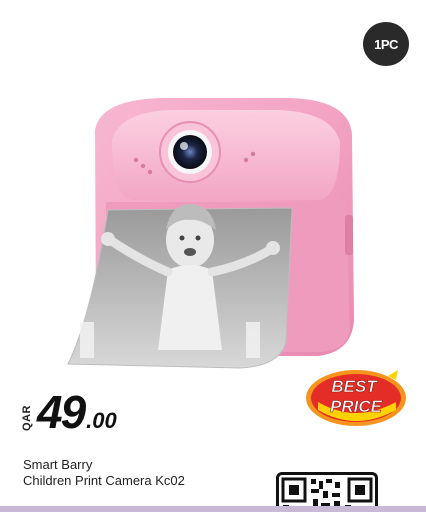 The width and height of the screenshot is (426, 512). I want to click on currency-label: QAR, so click(27, 418).